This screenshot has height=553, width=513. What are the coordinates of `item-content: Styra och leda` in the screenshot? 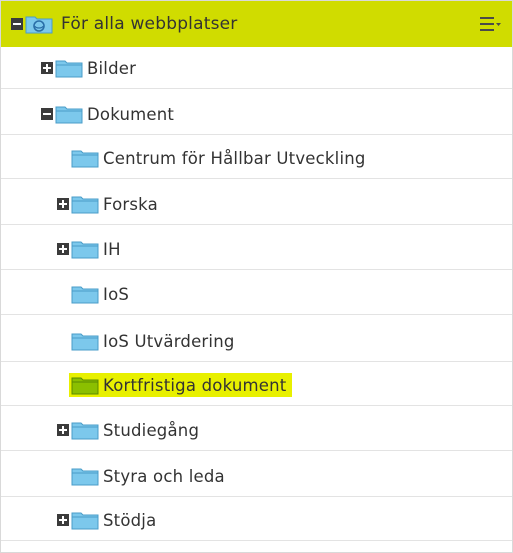 It's located at (148, 476).